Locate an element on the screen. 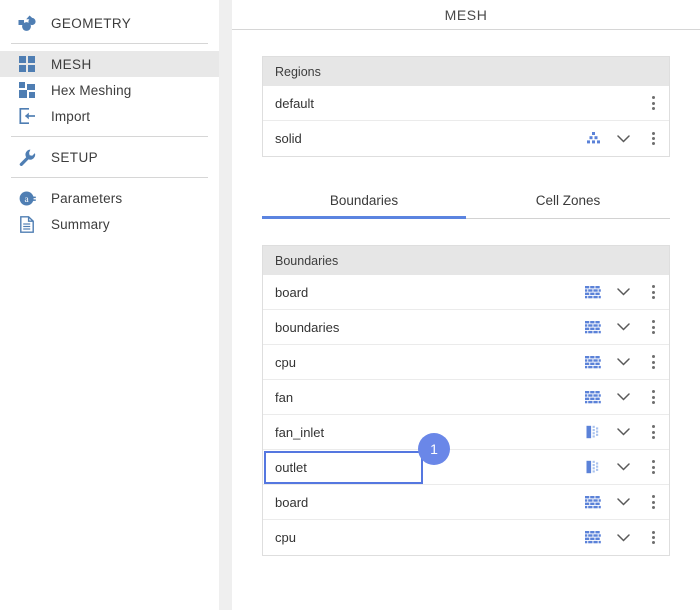 The height and width of the screenshot is (610, 700). section-tabs: Boundaries Cell Zones is located at coordinates (466, 202).